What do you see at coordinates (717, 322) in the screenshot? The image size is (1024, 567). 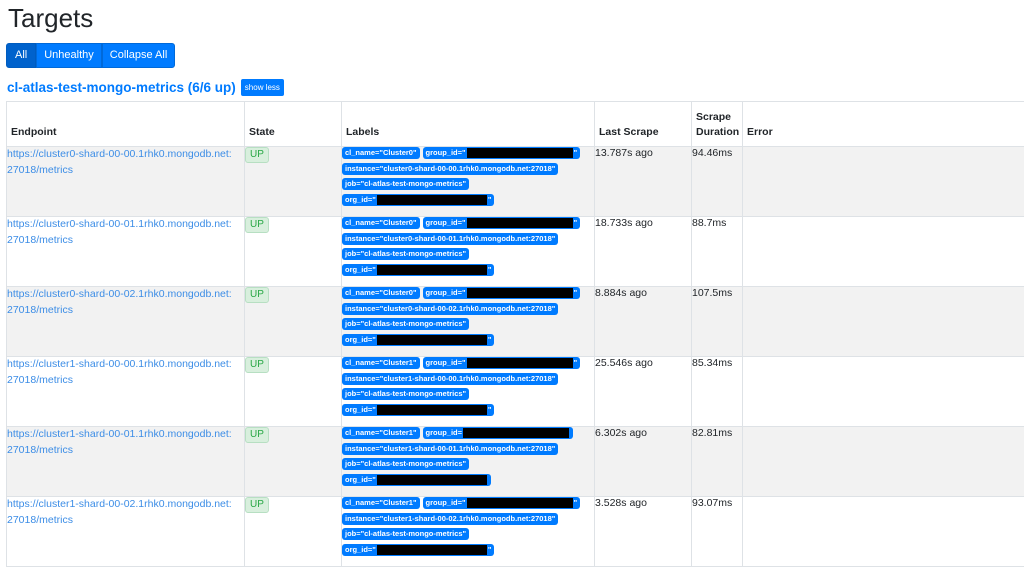 I see `scrape-duration-cell: 107.5ms` at bounding box center [717, 322].